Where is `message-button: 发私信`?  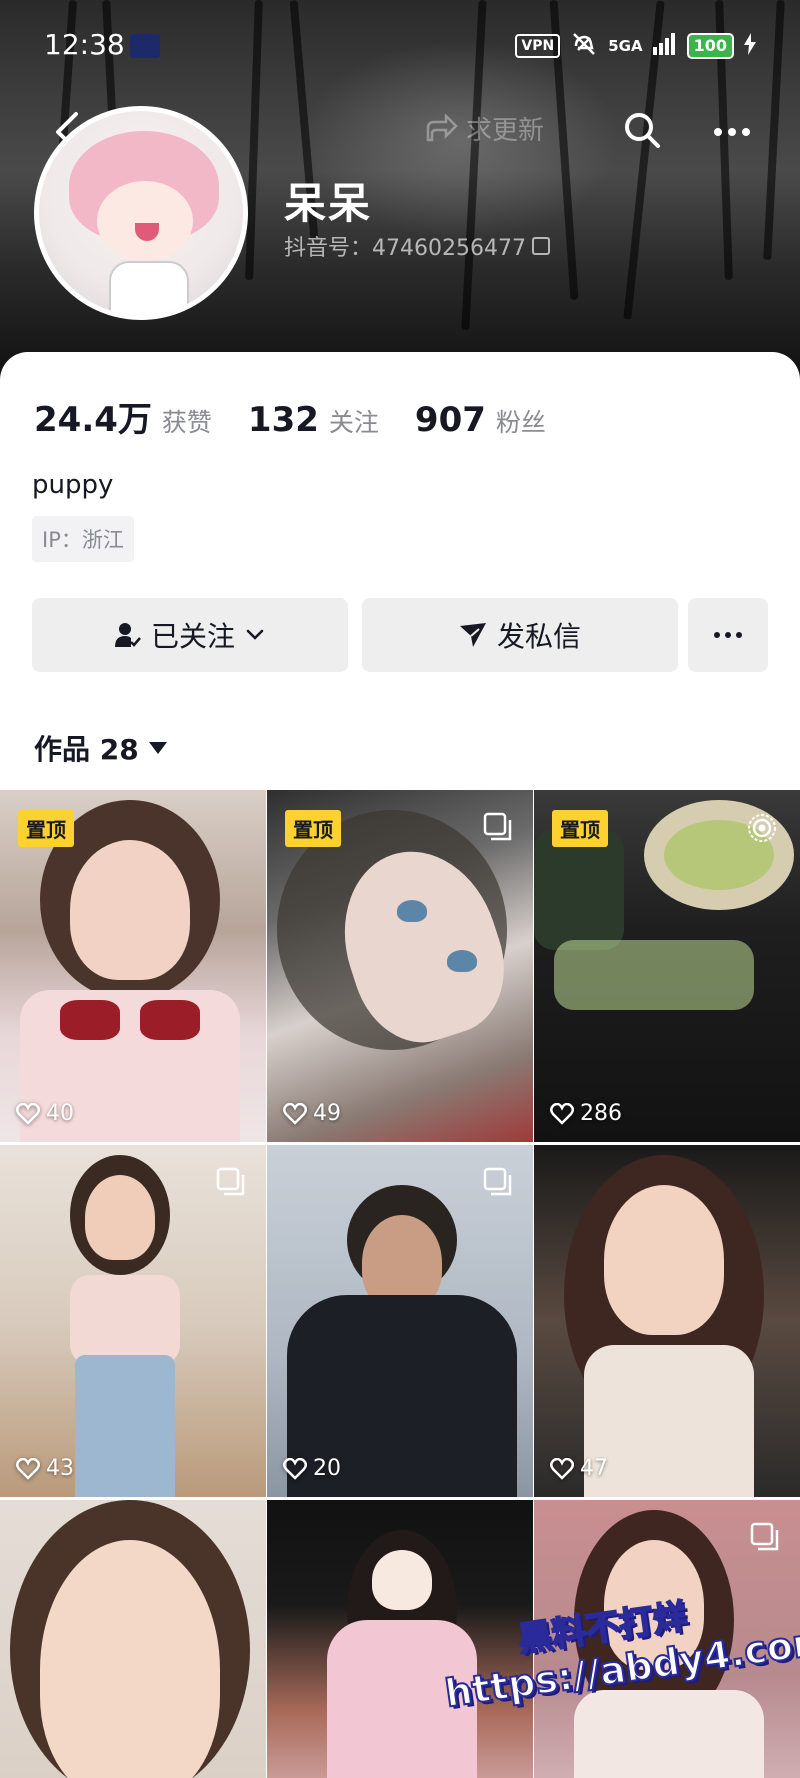
message-button: 发私信 is located at coordinates (520, 635).